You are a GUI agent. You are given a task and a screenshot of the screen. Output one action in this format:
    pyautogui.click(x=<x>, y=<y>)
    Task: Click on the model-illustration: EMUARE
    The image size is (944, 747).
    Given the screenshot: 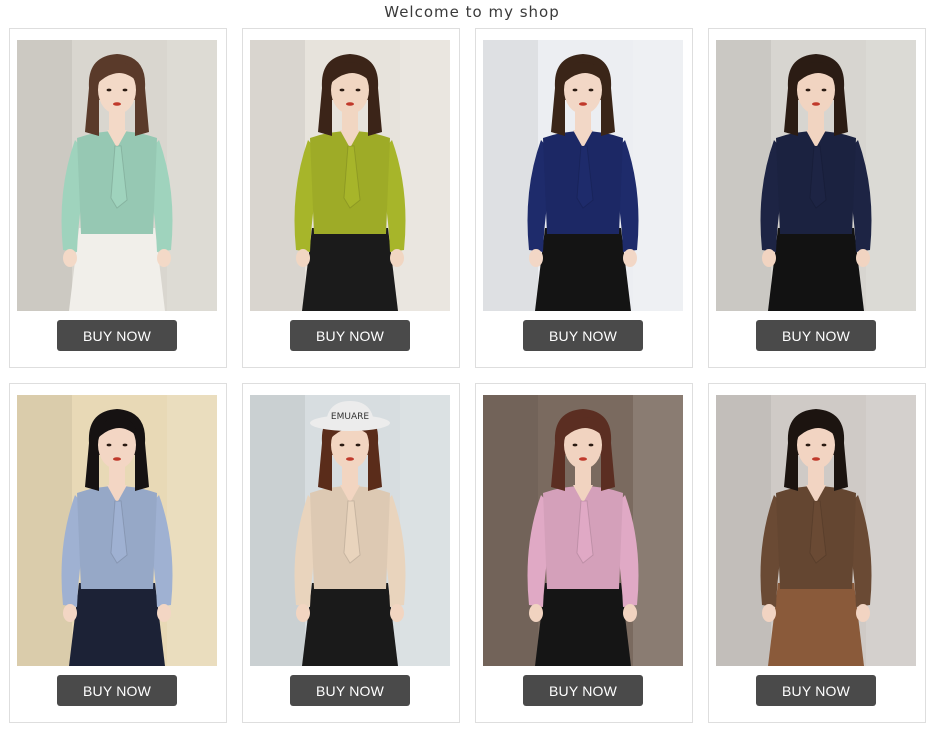 What is the action you would take?
    pyautogui.click(x=350, y=530)
    